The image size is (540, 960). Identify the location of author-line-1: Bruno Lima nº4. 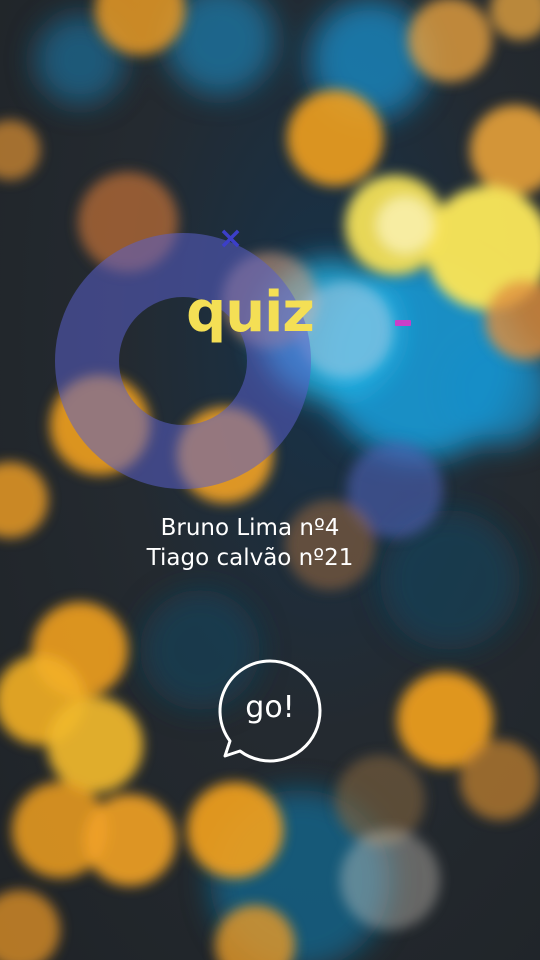
(250, 528).